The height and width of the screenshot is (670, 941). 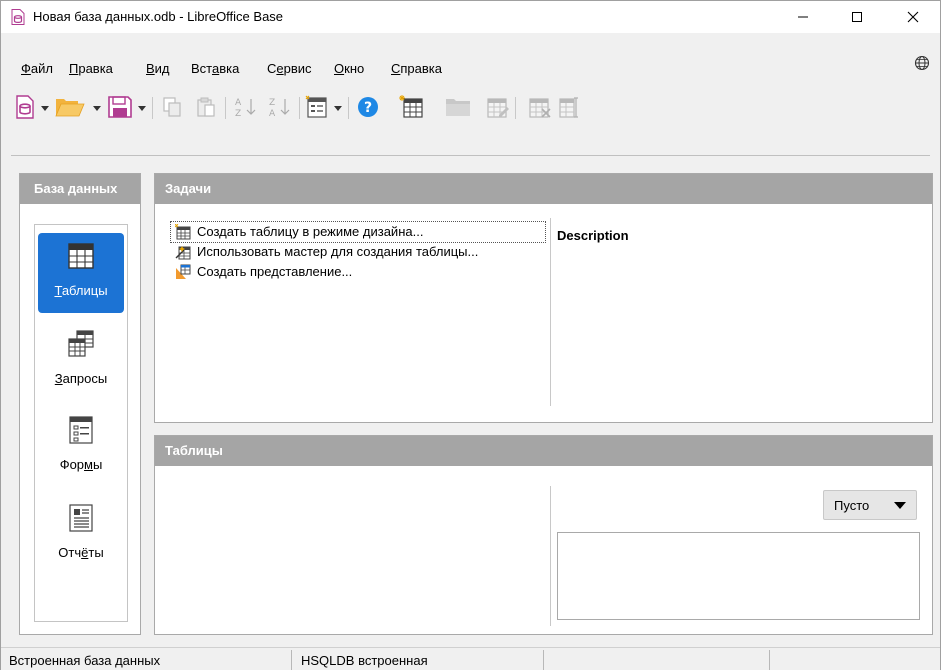 I want to click on close-icon, so click(x=913, y=17).